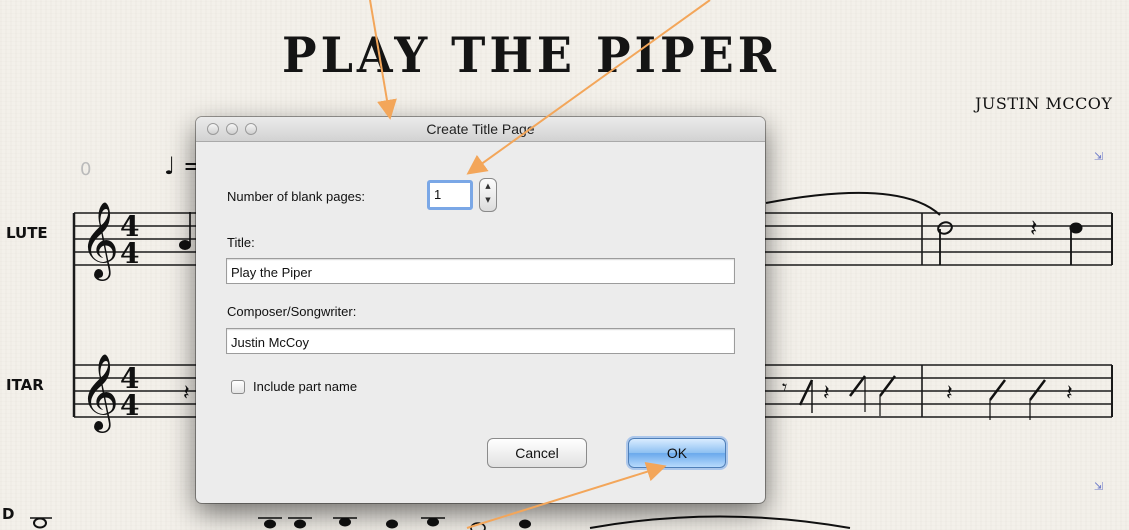 The width and height of the screenshot is (1129, 530). I want to click on title-input: Play the Piper, so click(480, 271).